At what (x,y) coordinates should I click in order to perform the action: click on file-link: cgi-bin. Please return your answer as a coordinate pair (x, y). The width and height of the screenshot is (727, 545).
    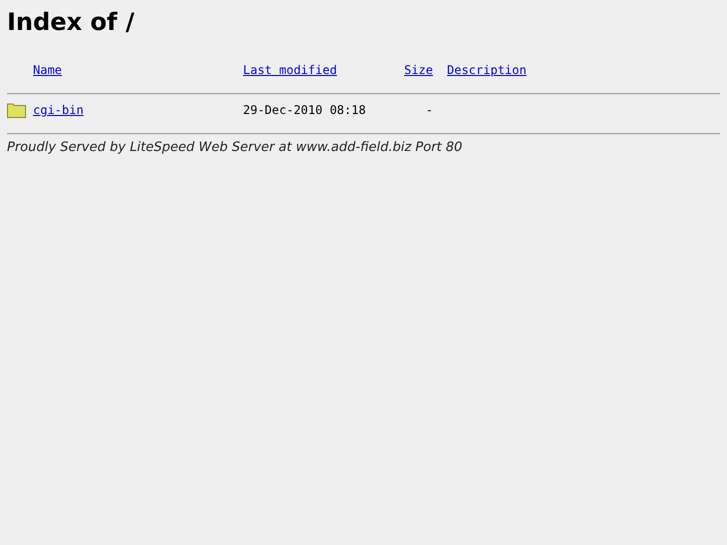
    Looking at the image, I should click on (58, 110).